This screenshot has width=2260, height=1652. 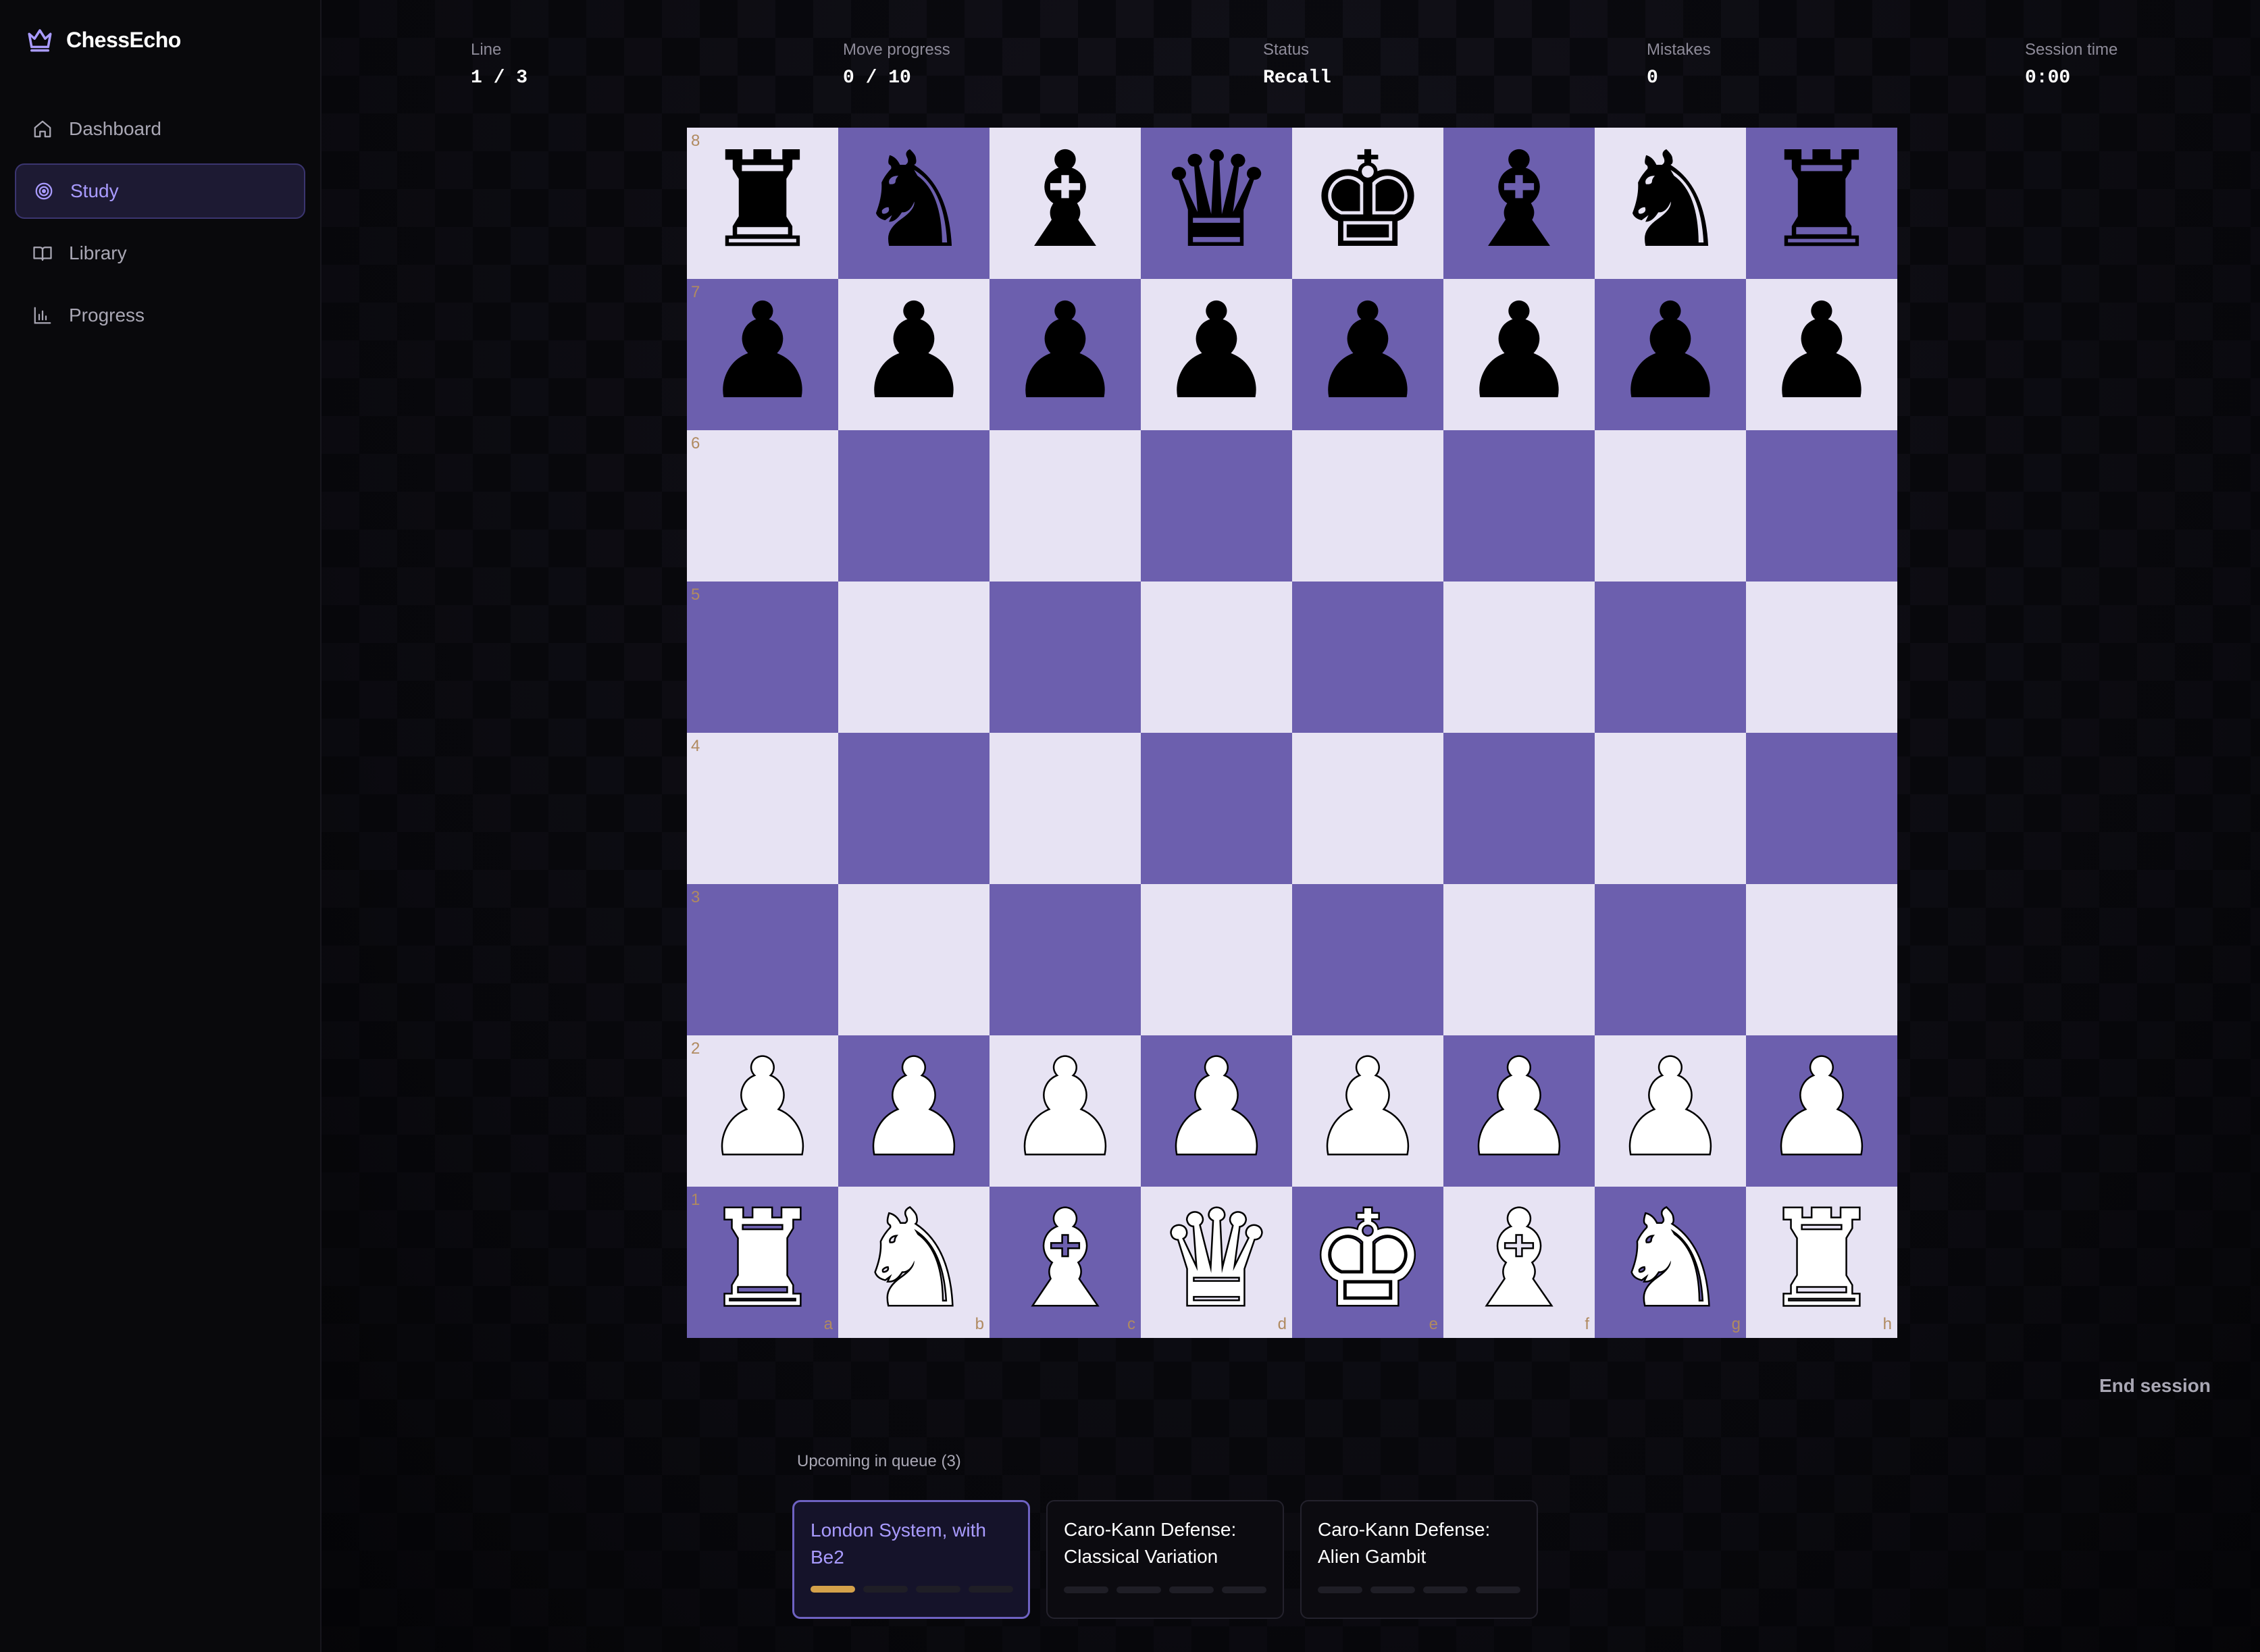 I want to click on square-g1: g ♞, so click(x=1670, y=1262).